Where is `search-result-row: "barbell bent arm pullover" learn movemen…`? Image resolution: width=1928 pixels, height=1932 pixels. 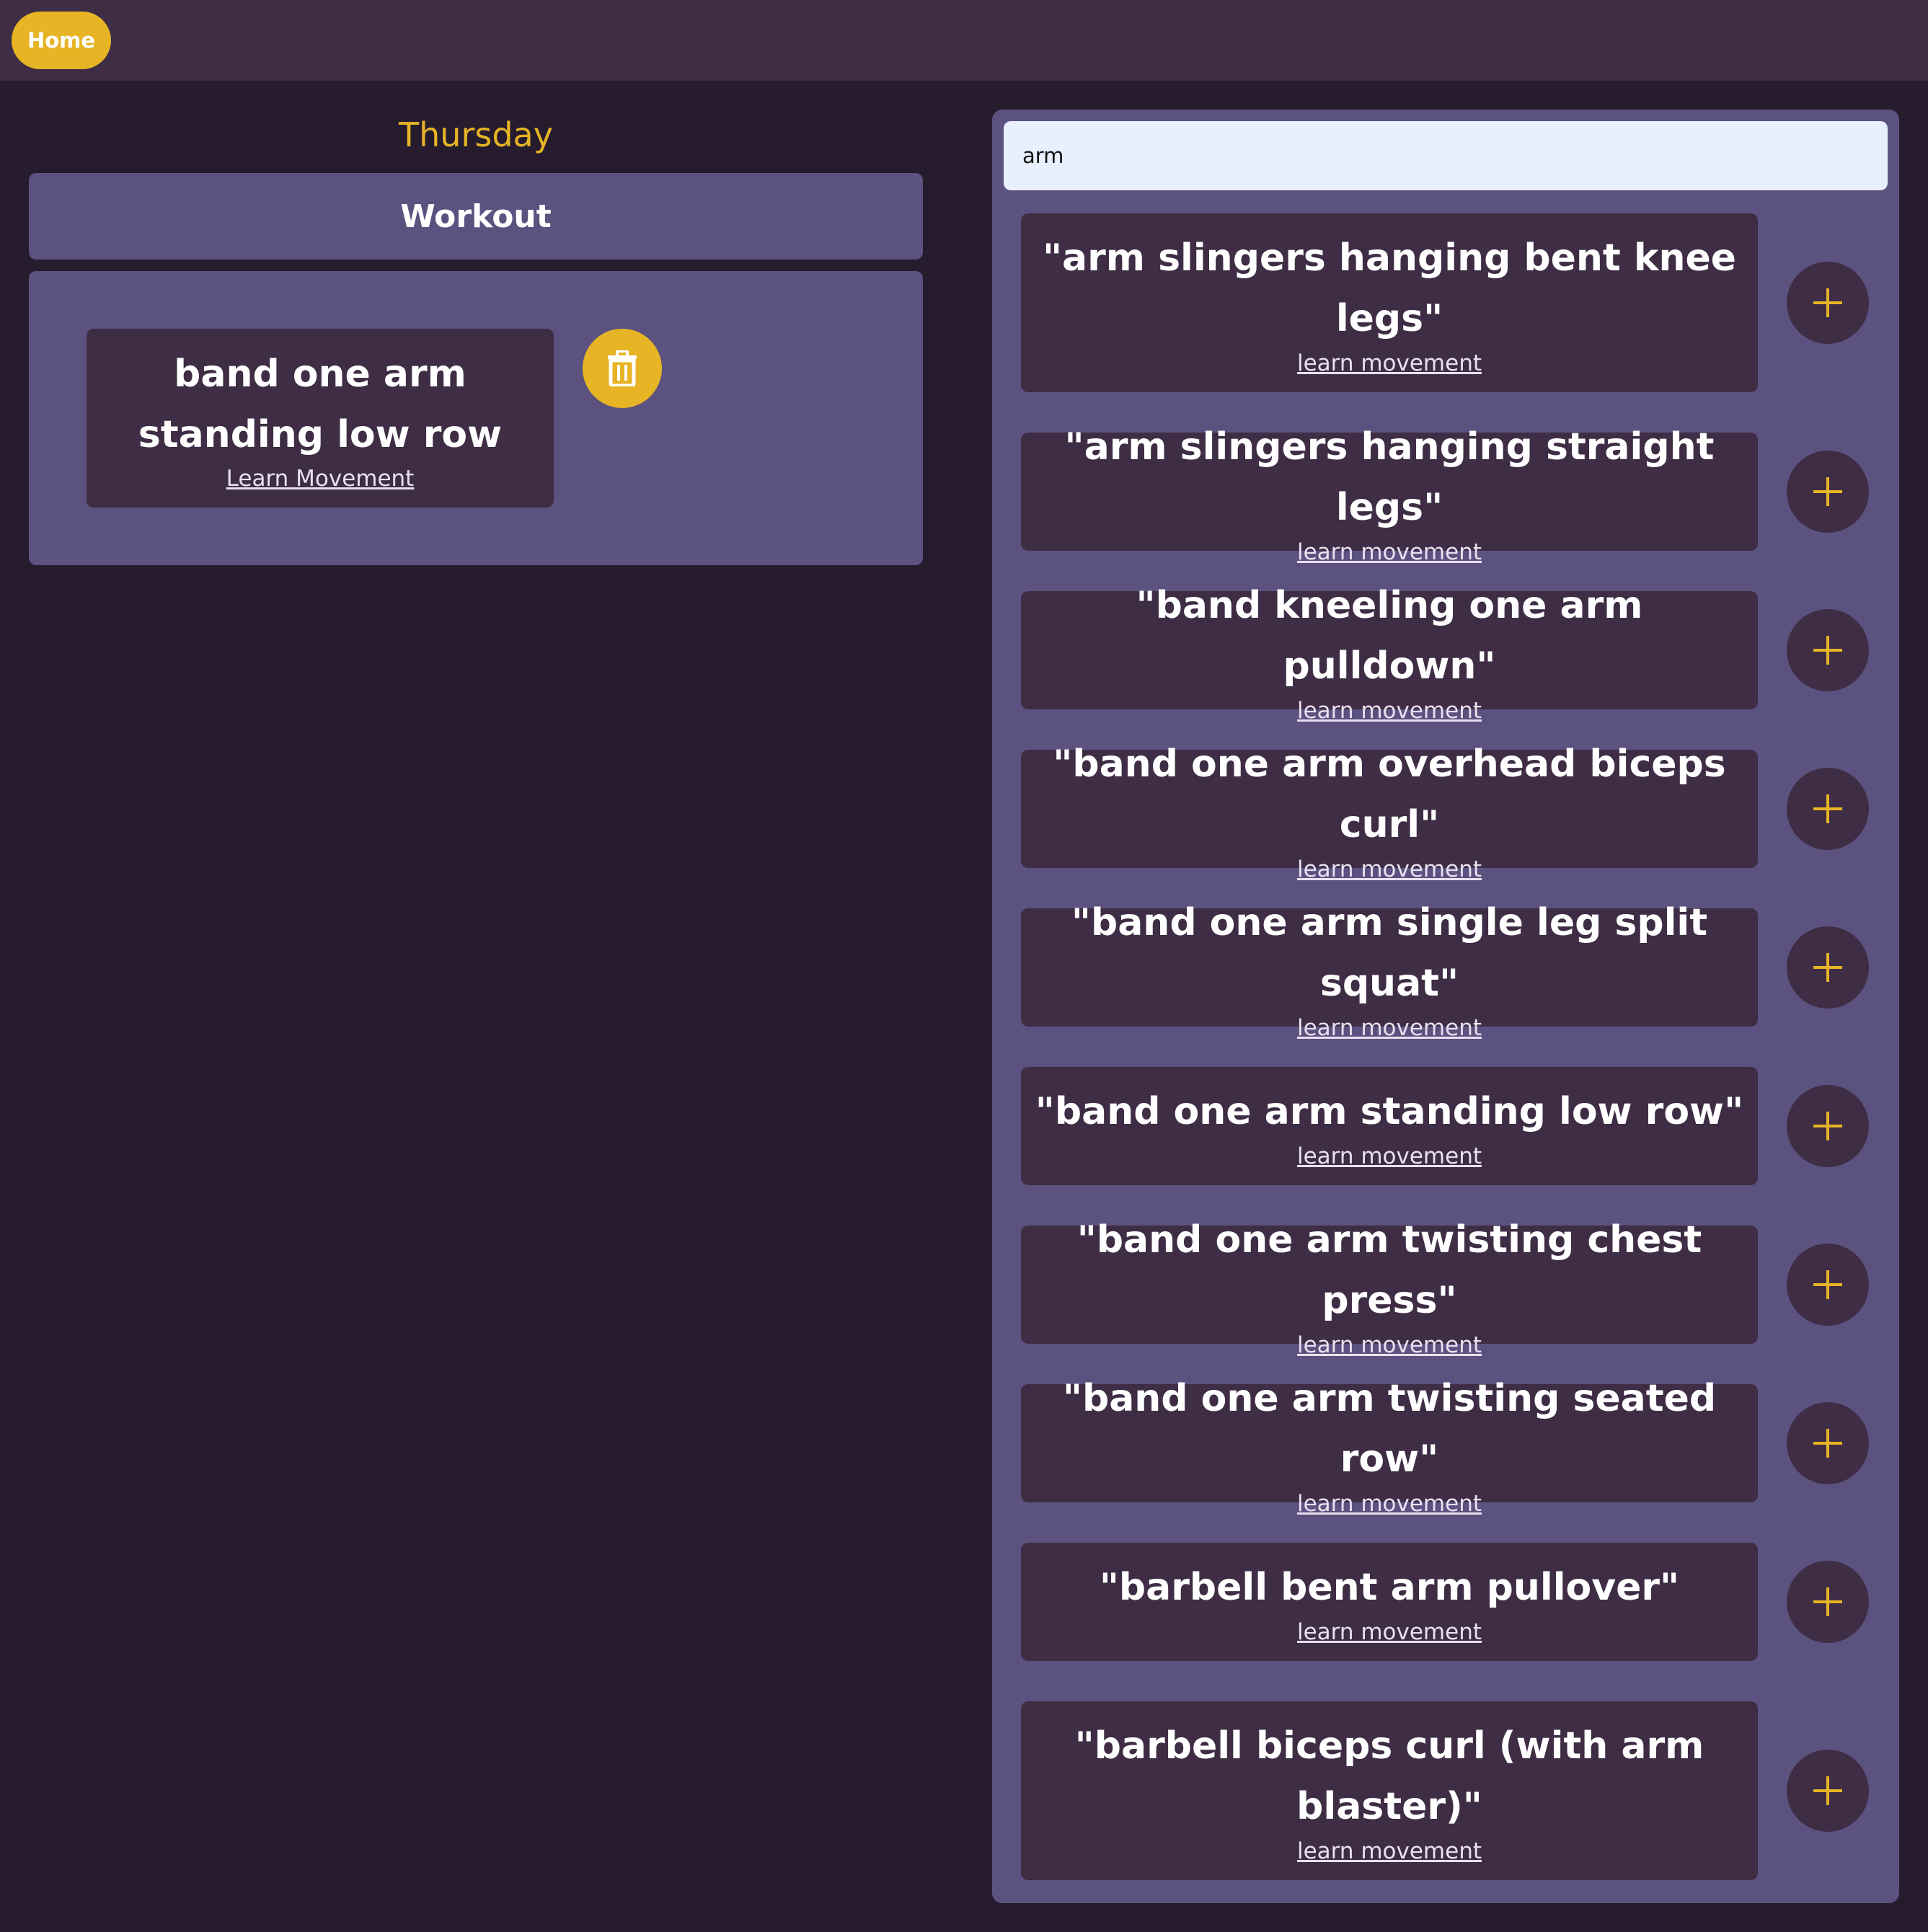 search-result-row: "barbell bent arm pullover" learn movemen… is located at coordinates (1453, 1602).